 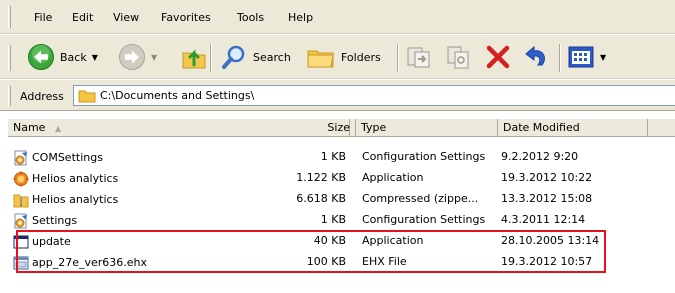 What do you see at coordinates (547, 177) in the screenshot?
I see `file-date-modified: 19.3.2012 10:22` at bounding box center [547, 177].